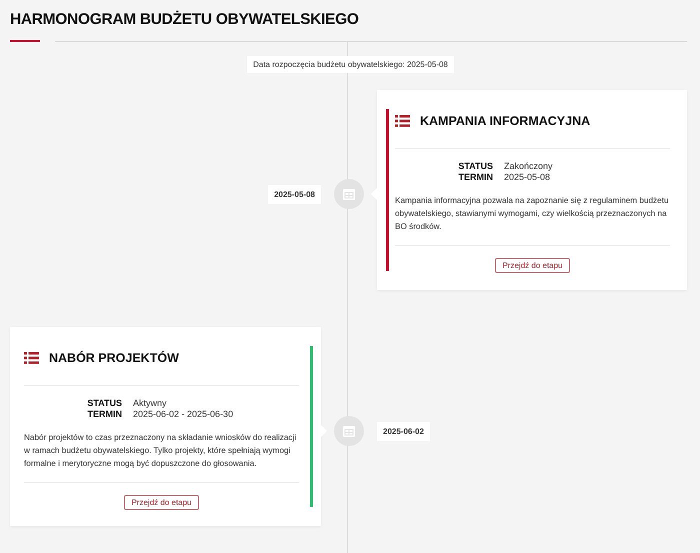 The width and height of the screenshot is (700, 553). Describe the element at coordinates (185, 19) in the screenshot. I see `page-title: HARMONOGRAM BUDŻETU OBYWATELSKIEGO` at that location.